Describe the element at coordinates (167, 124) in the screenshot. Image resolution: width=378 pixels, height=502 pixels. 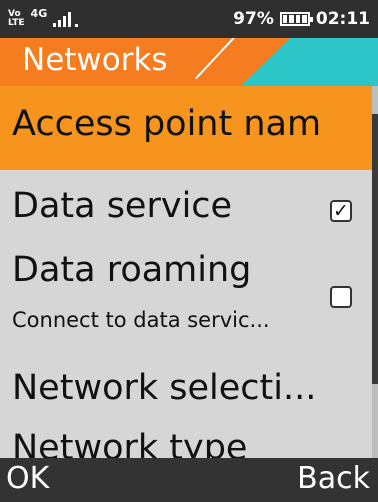
I see `list-item-label: Access point nam` at that location.